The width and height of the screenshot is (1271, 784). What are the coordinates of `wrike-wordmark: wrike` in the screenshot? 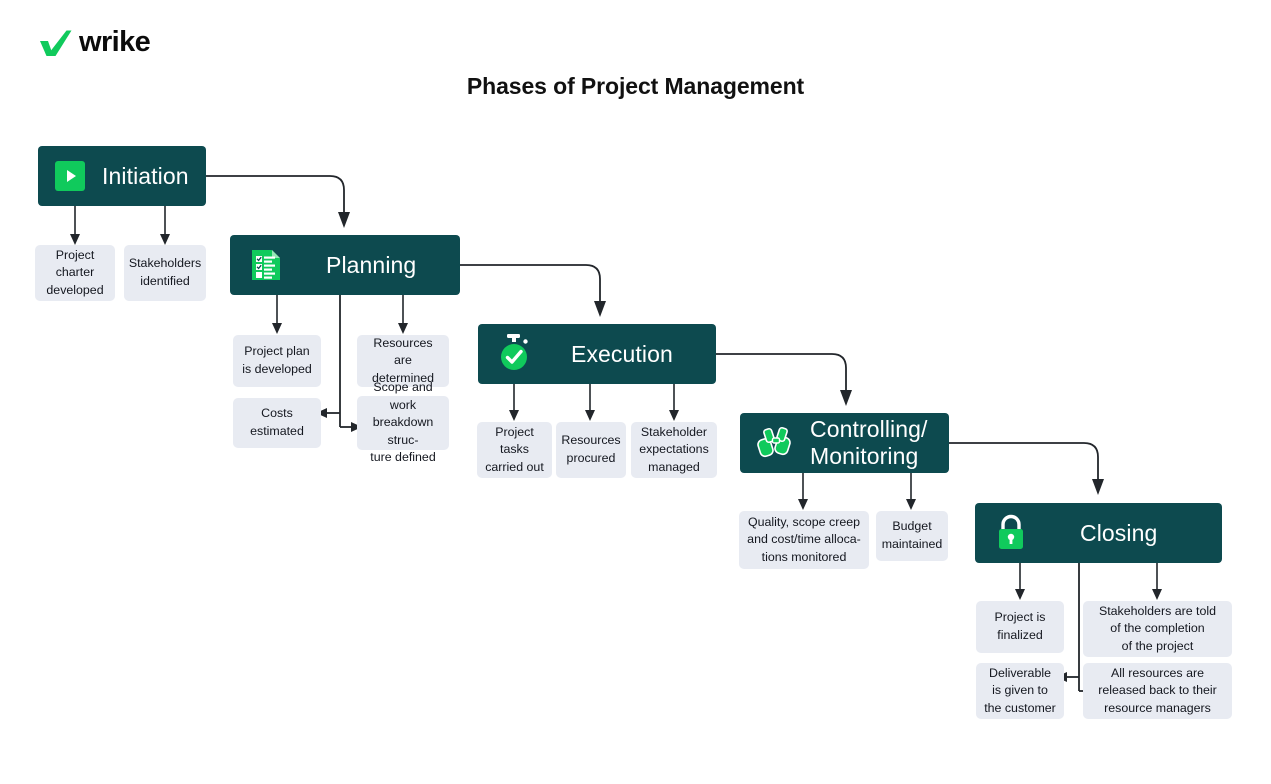 It's located at (115, 42).